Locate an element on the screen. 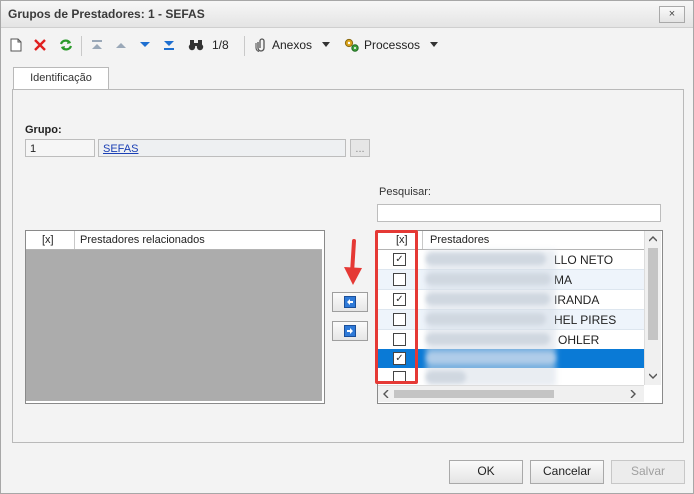  provider-name: OHLER is located at coordinates (579, 340).